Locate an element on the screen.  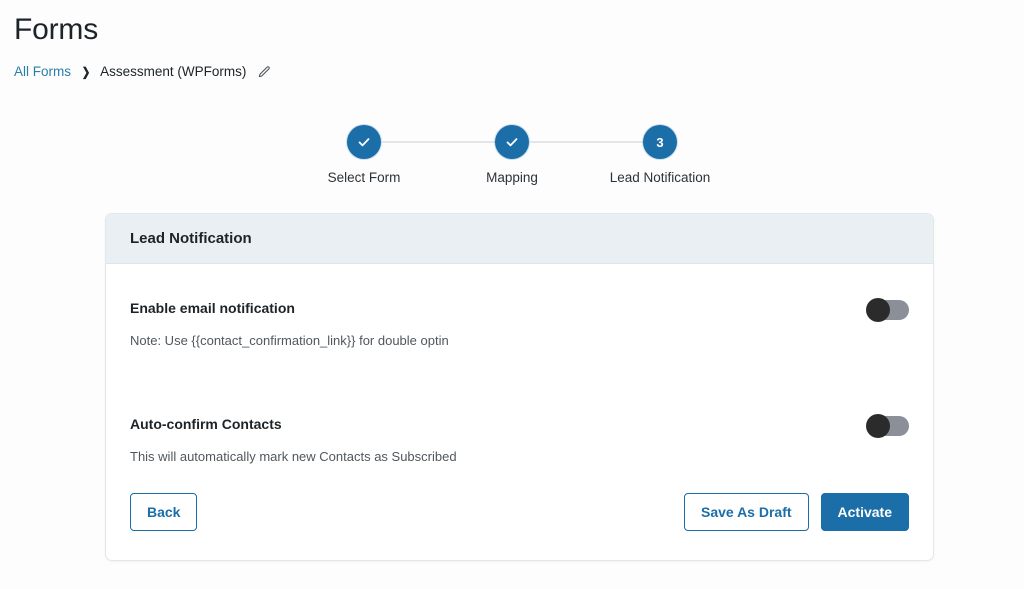
step-number-badge: 3 is located at coordinates (660, 142).